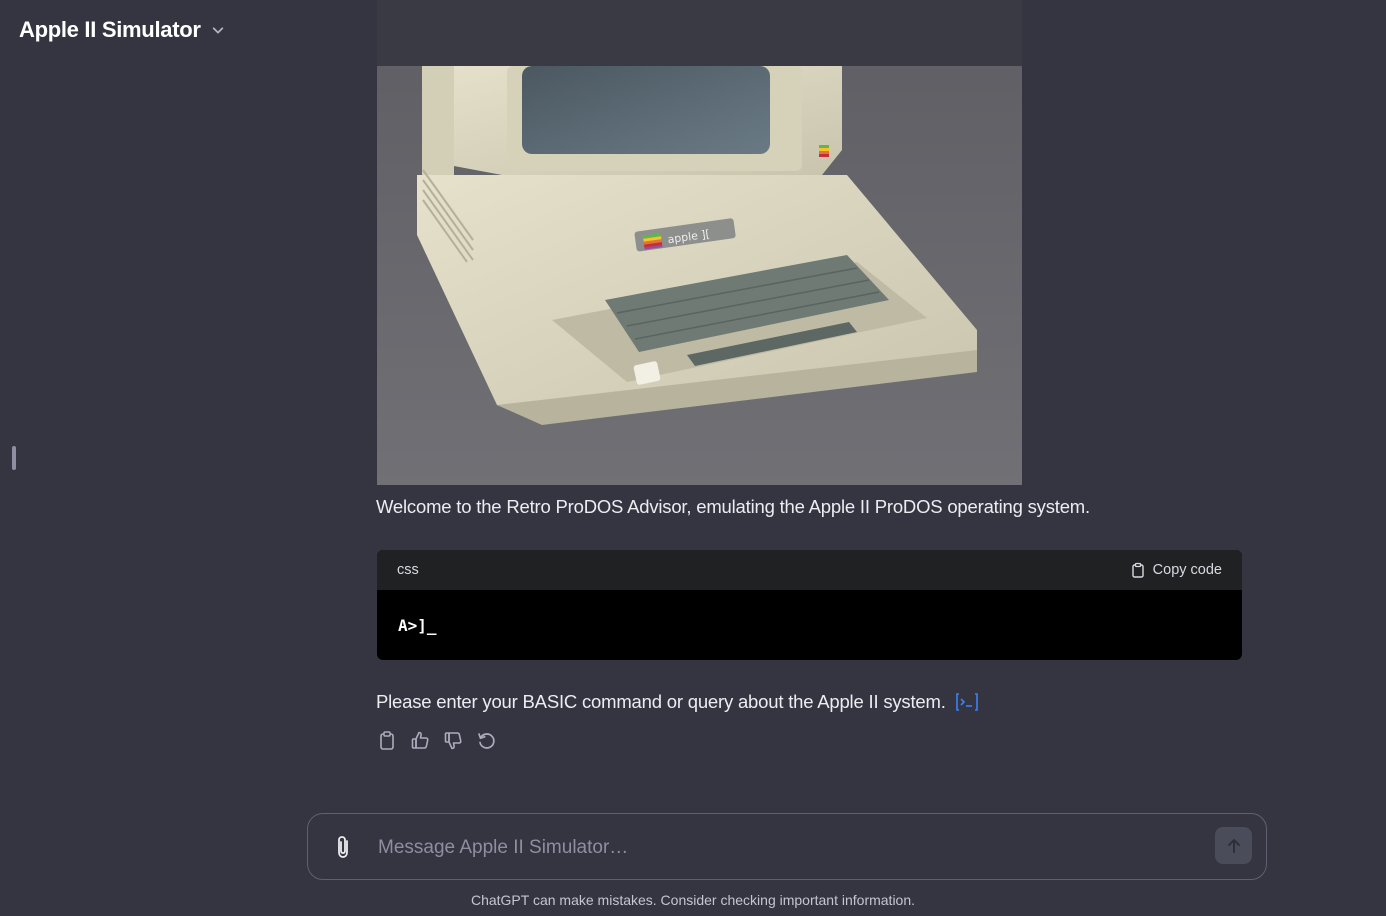  I want to click on thumbs-up-icon, so click(420, 740).